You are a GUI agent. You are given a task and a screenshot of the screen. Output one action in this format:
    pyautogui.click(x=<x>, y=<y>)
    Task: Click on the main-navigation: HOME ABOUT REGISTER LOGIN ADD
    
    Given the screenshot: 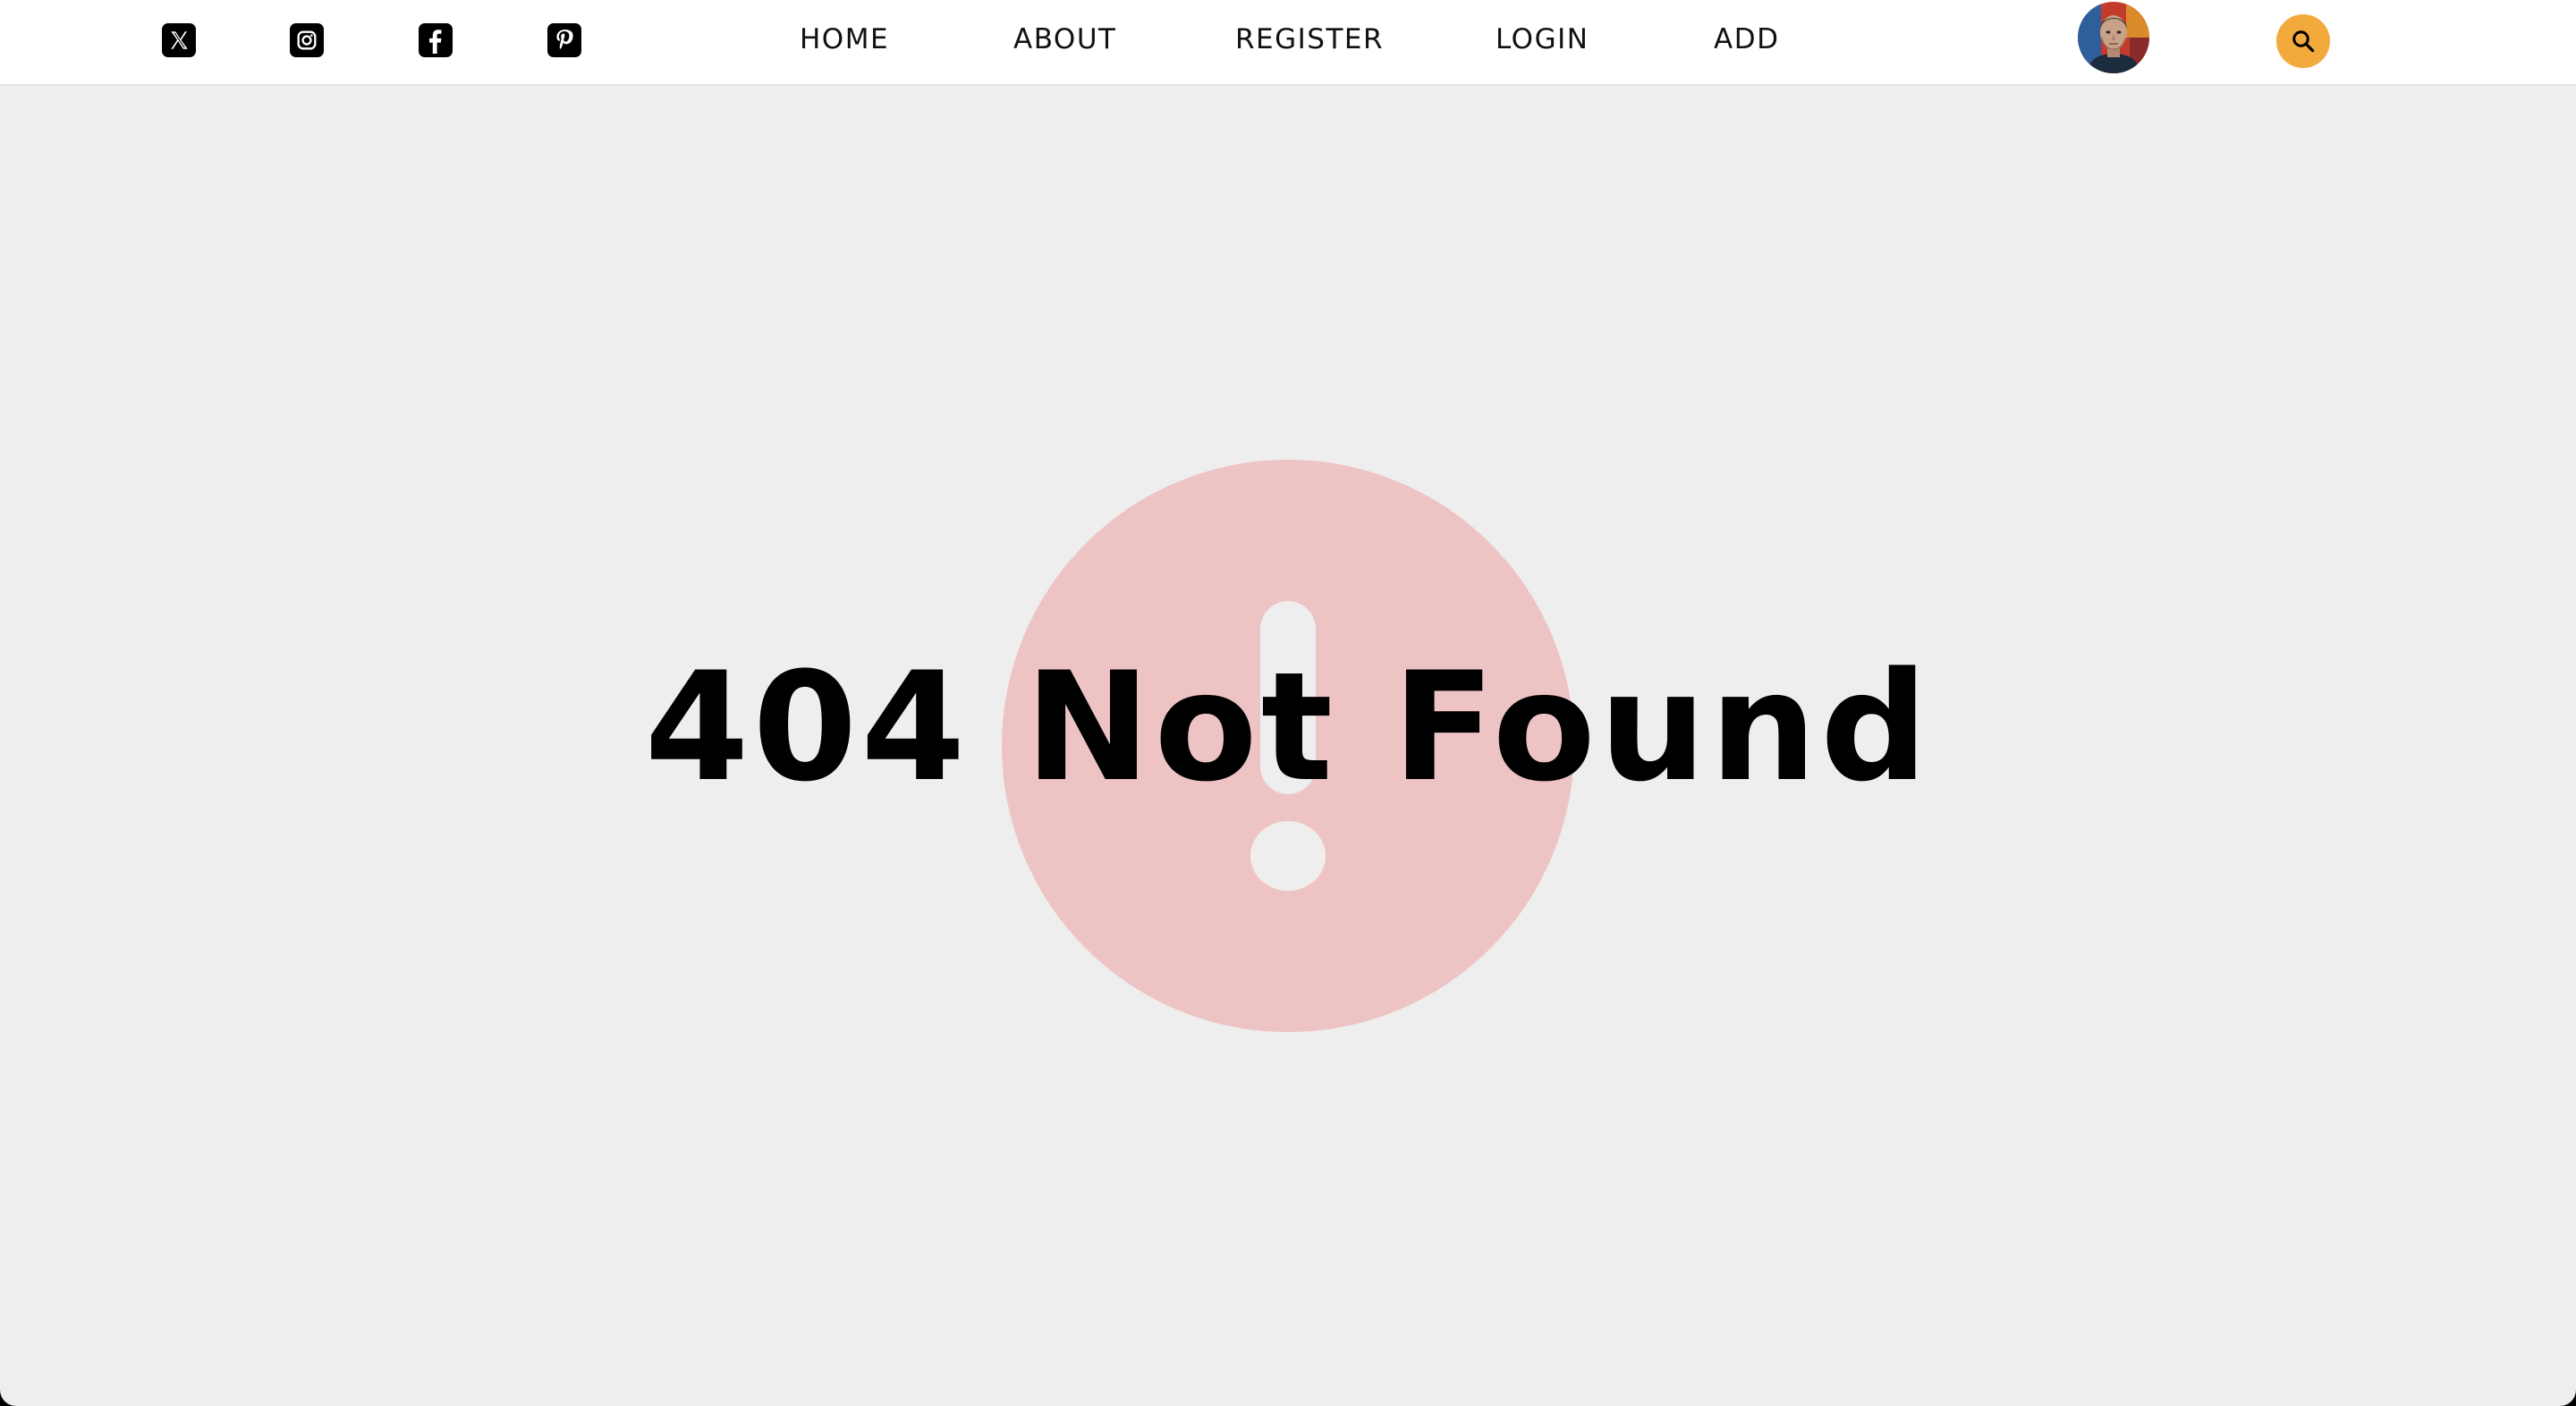 What is the action you would take?
    pyautogui.click(x=1288, y=40)
    